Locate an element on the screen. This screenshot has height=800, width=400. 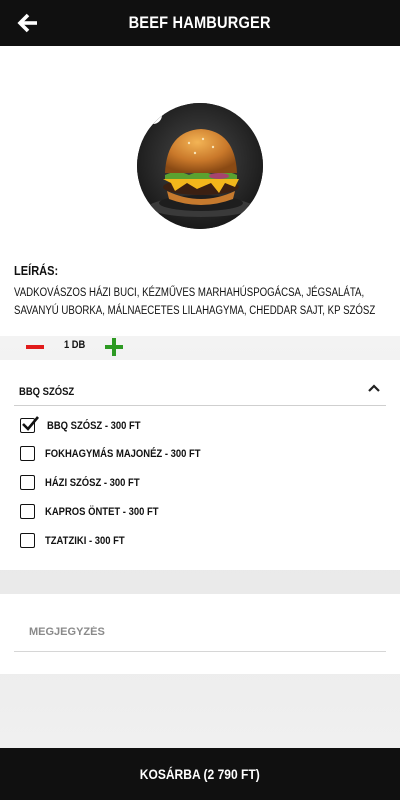
check-icon is located at coordinates (30, 423).